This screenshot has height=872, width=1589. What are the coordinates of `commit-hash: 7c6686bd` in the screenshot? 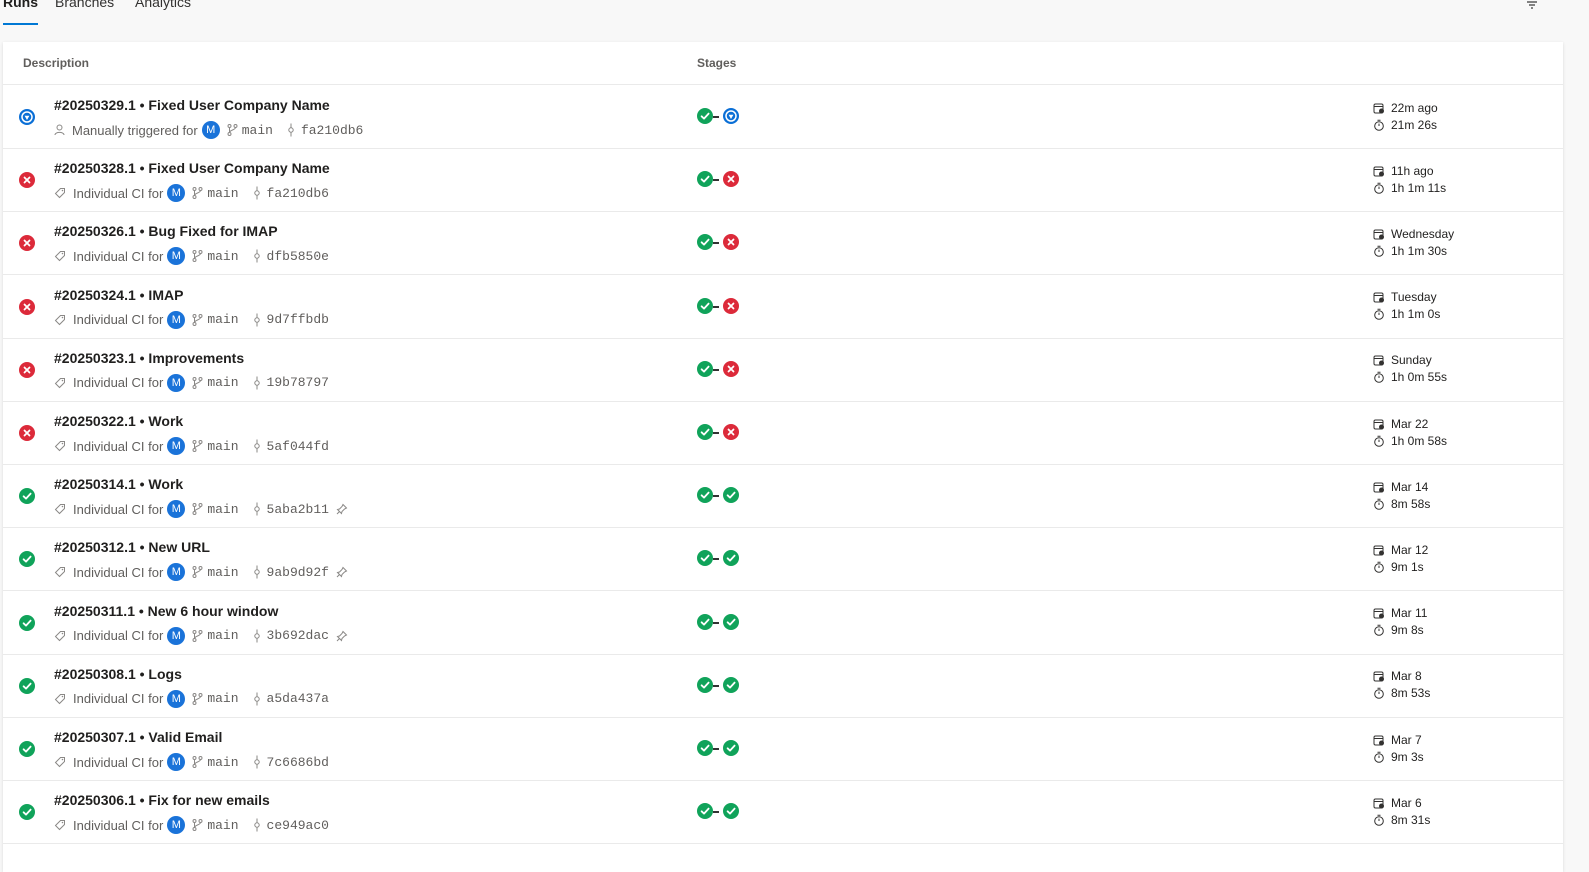 It's located at (298, 762).